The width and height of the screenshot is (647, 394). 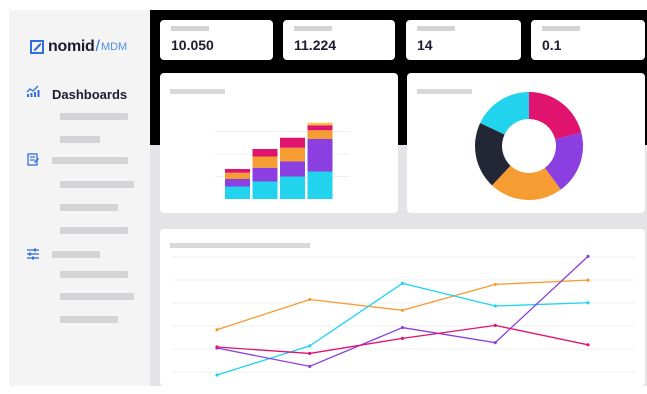 What do you see at coordinates (33, 254) in the screenshot?
I see `sliders-icon` at bounding box center [33, 254].